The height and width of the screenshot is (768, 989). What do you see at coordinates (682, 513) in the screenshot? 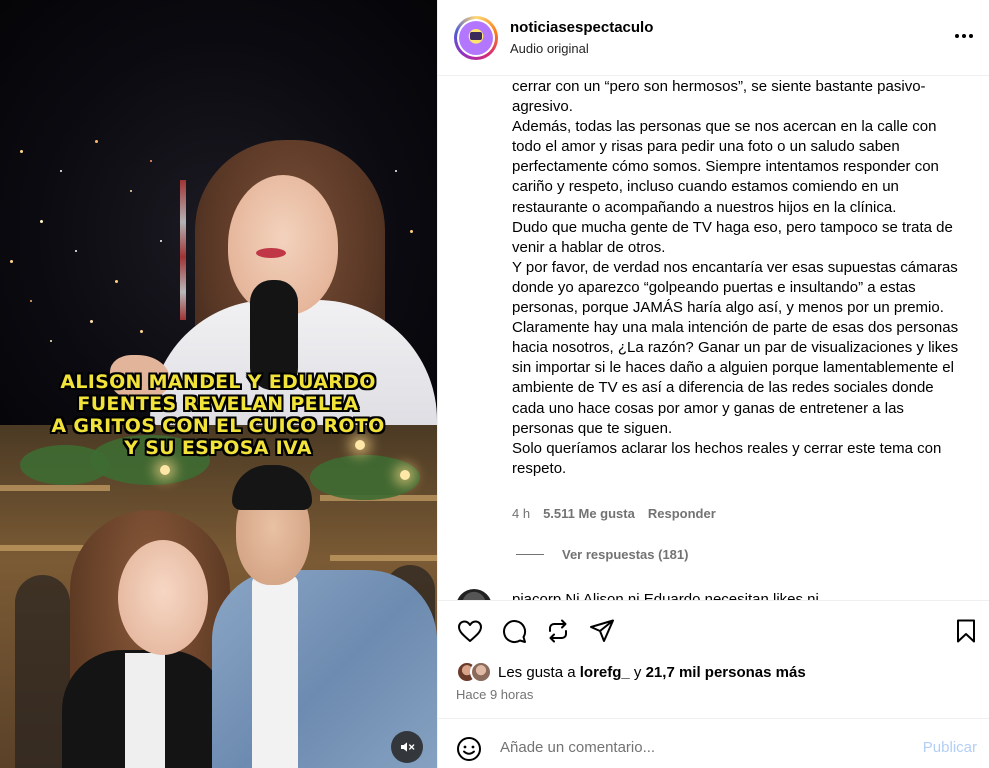
I see `reply-button: Responder` at bounding box center [682, 513].